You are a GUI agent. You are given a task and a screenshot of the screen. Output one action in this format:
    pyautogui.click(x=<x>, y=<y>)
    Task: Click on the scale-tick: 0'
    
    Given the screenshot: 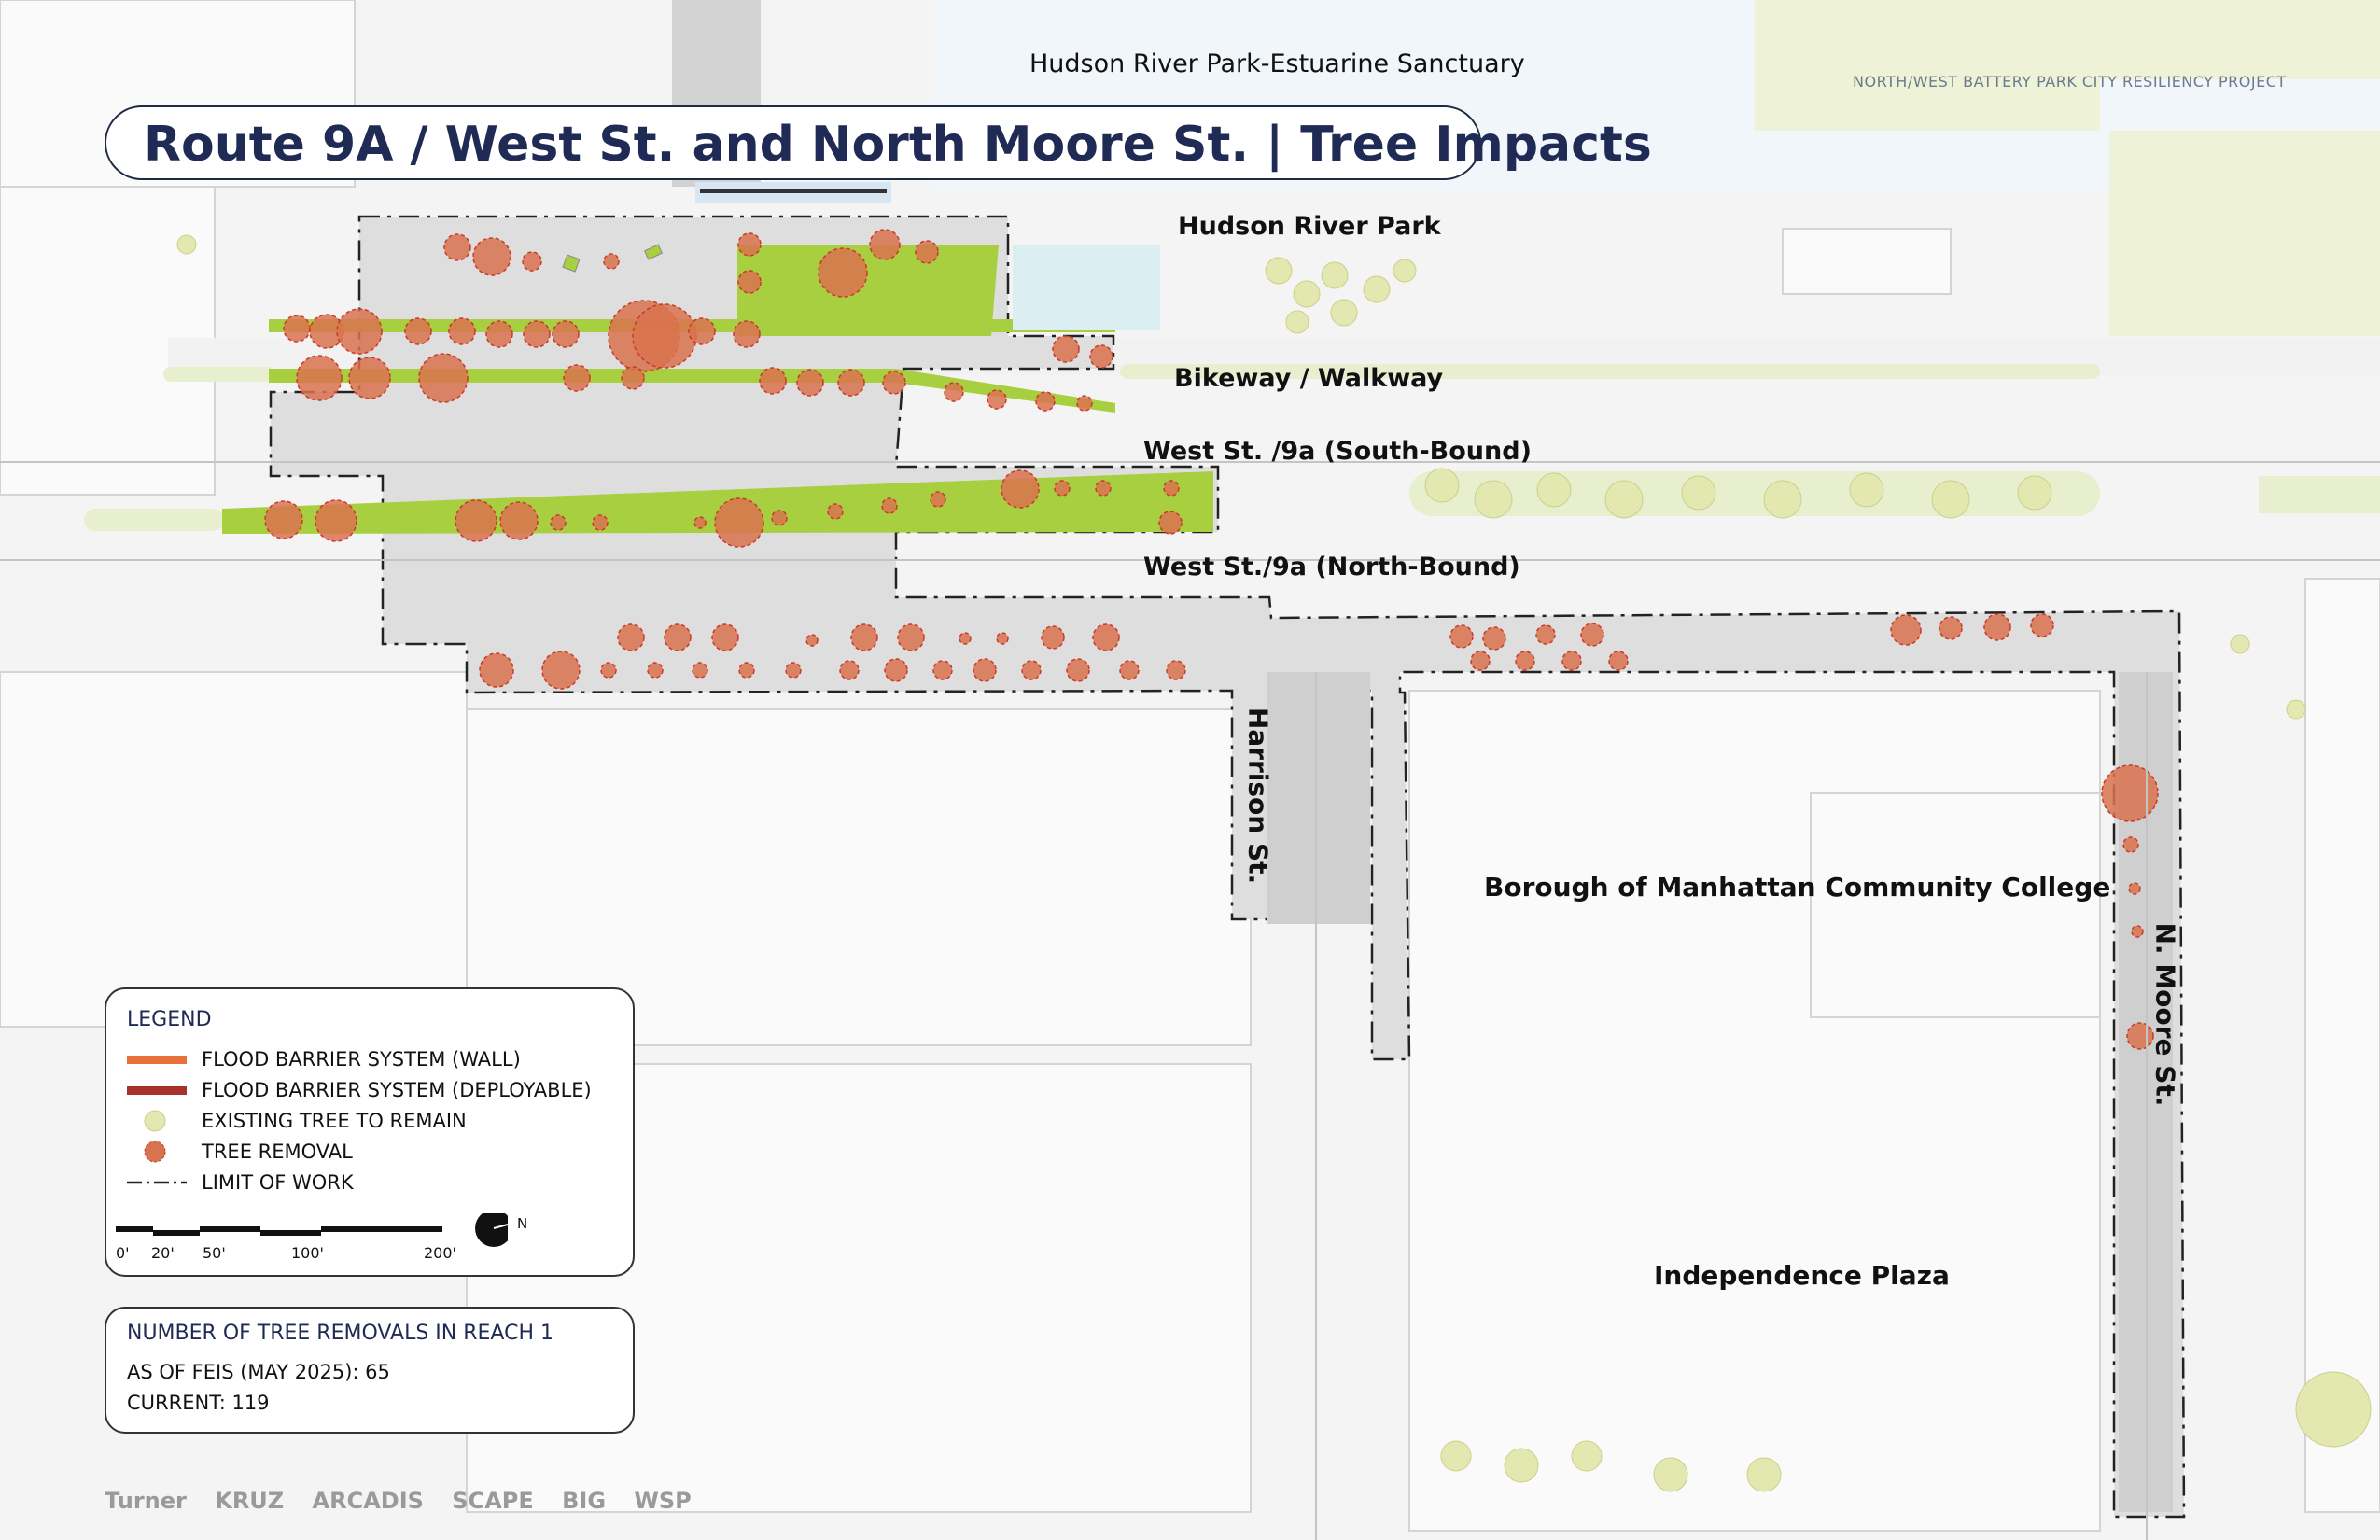 What is the action you would take?
    pyautogui.click(x=123, y=1253)
    